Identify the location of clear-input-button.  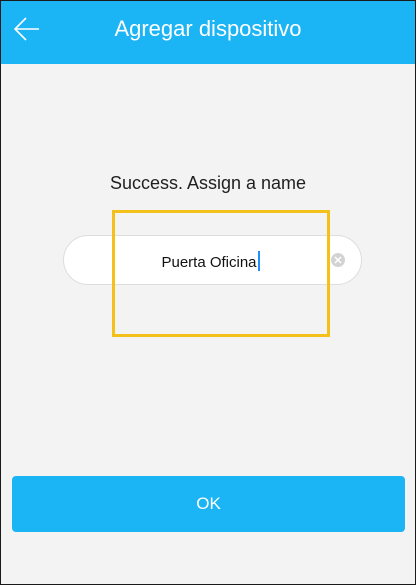
(338, 260).